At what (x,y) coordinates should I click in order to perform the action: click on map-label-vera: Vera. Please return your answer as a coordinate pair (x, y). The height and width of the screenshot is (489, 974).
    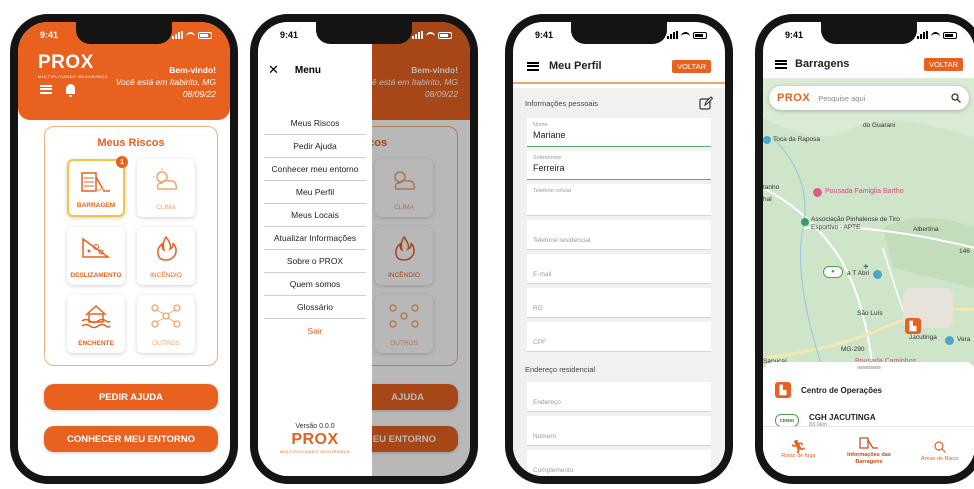
    Looking at the image, I should click on (964, 339).